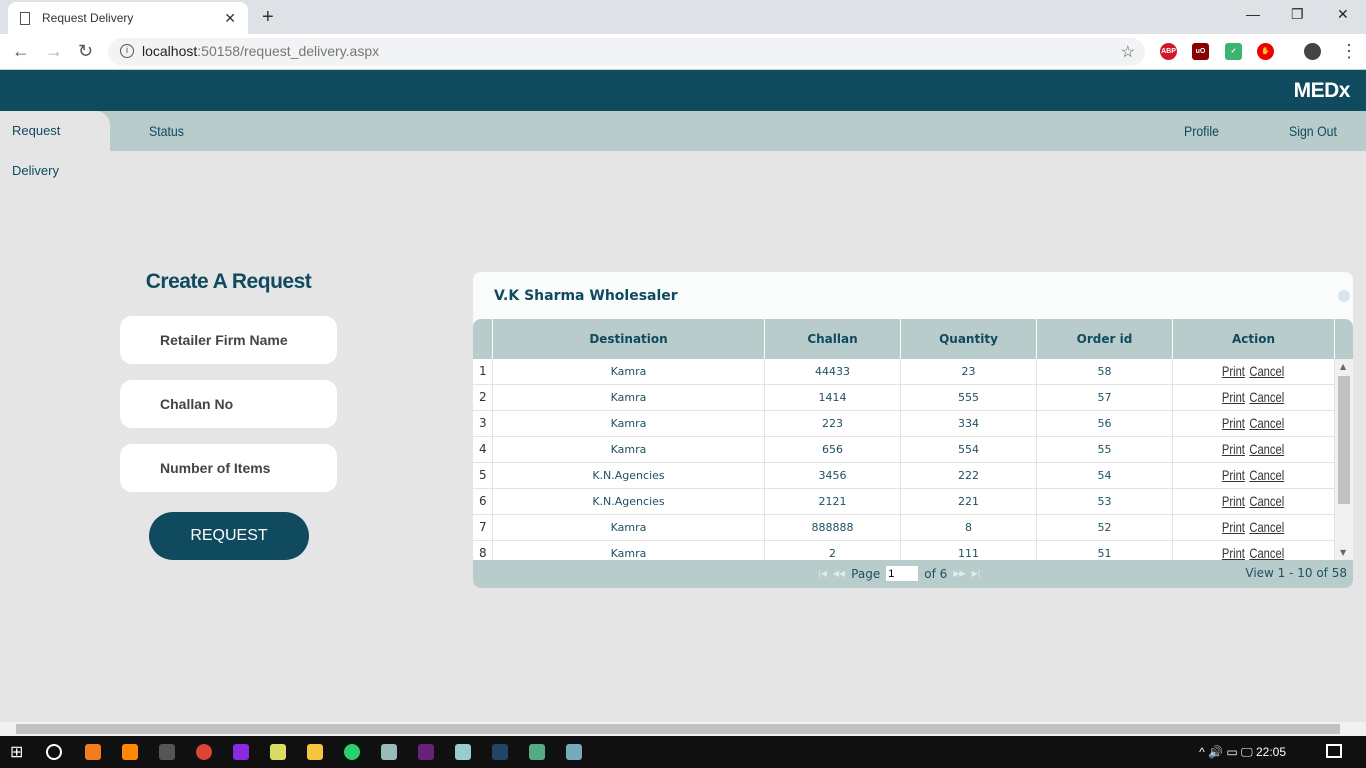 The height and width of the screenshot is (768, 1366). Describe the element at coordinates (1313, 131) in the screenshot. I see `nav-sign-out: Sign Out` at that location.